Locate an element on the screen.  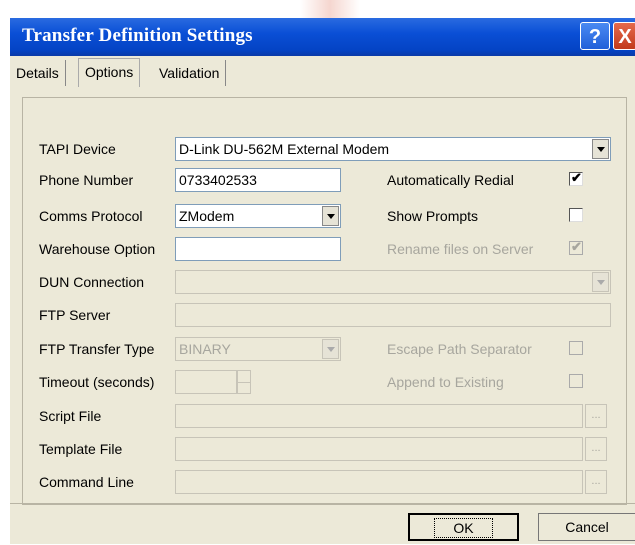
help-button: ? is located at coordinates (595, 36).